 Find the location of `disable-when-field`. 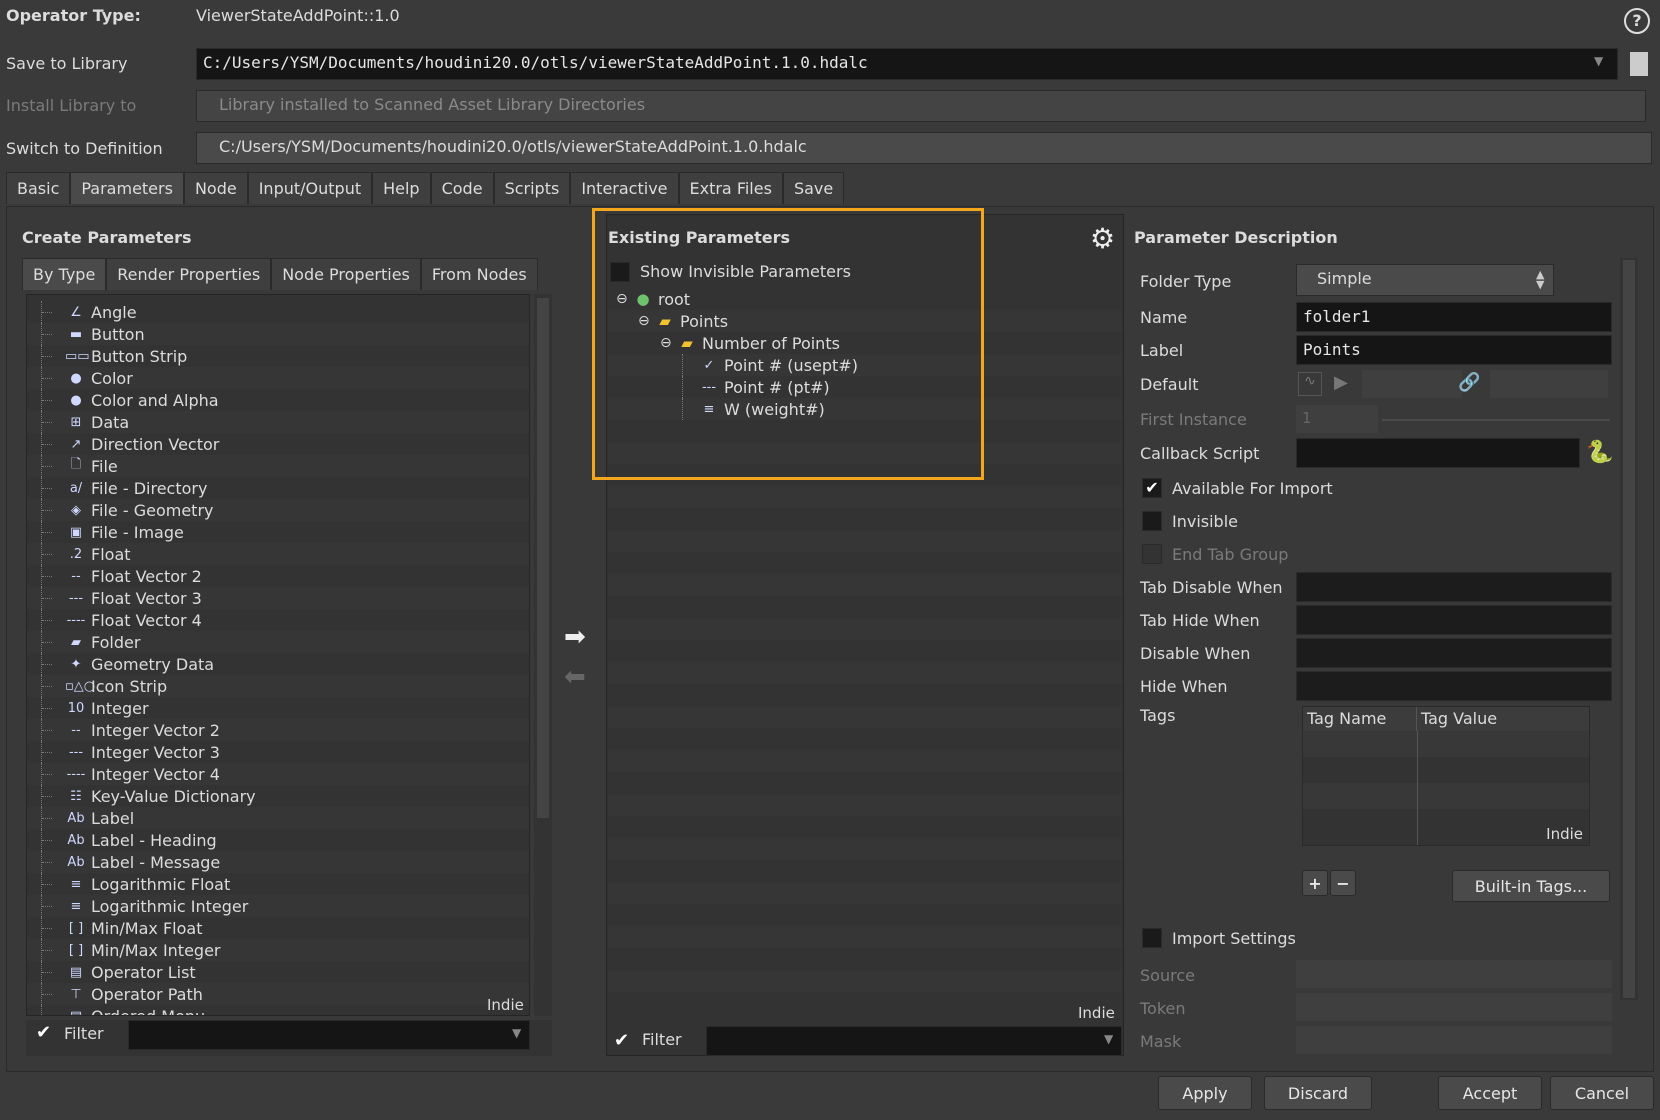

disable-when-field is located at coordinates (1454, 653).